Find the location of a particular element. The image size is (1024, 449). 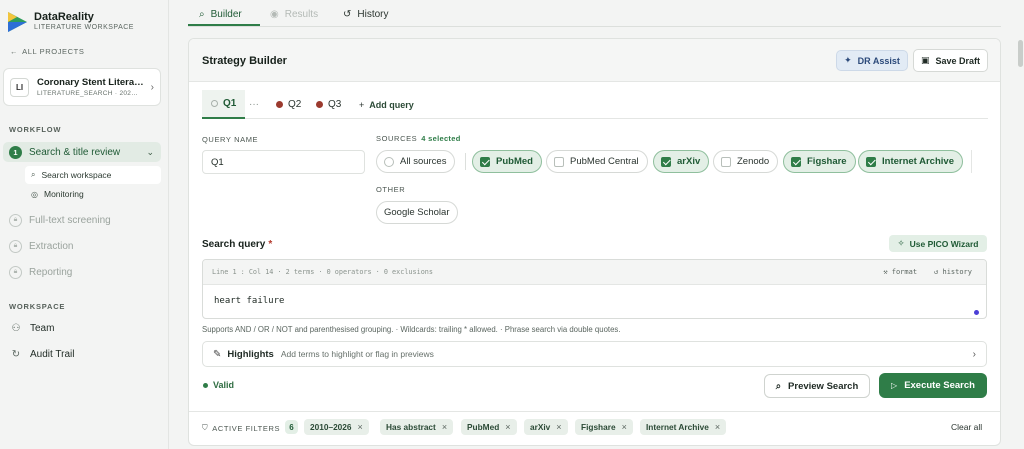

pico-wizard-button: ✧ Use PICO Wizard is located at coordinates (938, 243).